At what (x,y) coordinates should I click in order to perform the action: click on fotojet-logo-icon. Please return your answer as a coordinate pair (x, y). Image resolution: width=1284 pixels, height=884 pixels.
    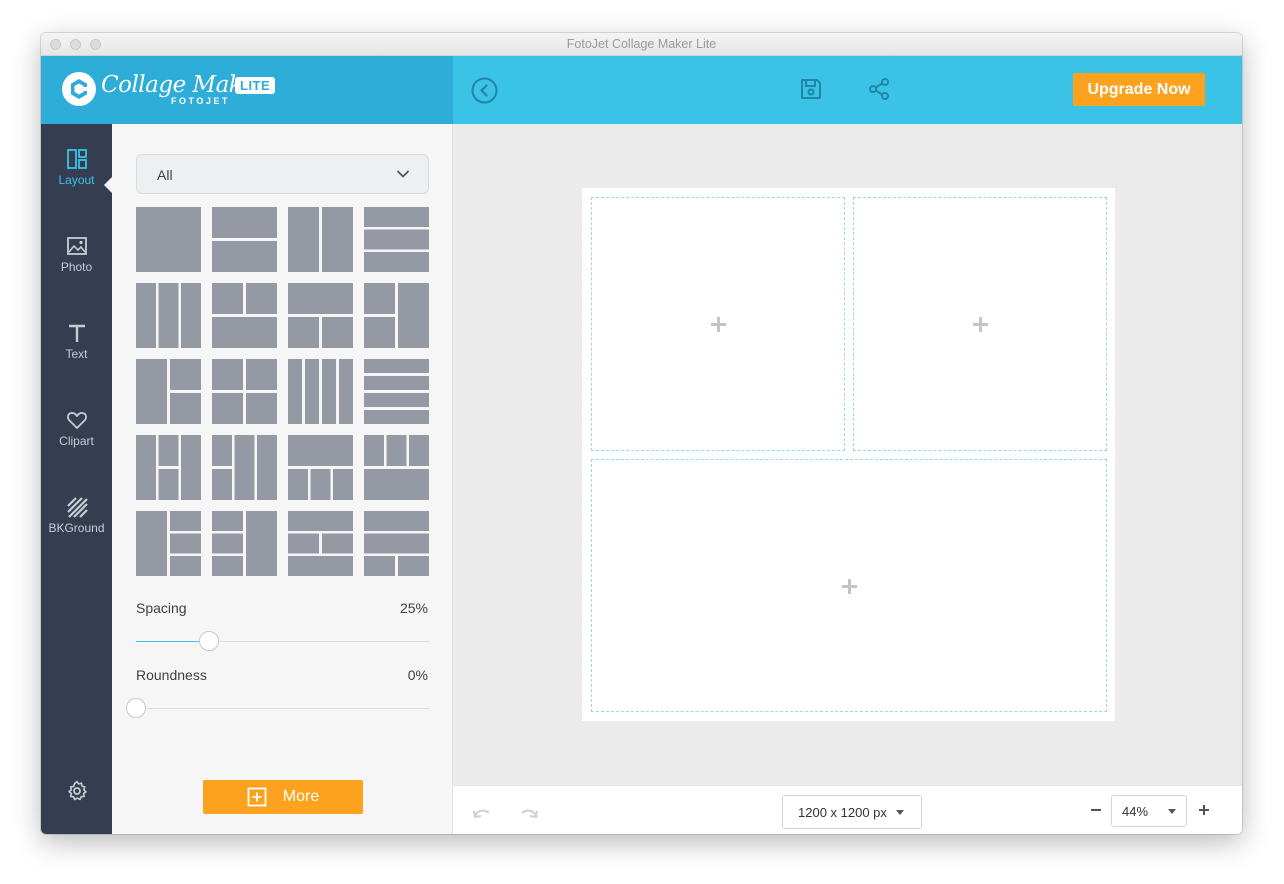
    Looking at the image, I should click on (79, 89).